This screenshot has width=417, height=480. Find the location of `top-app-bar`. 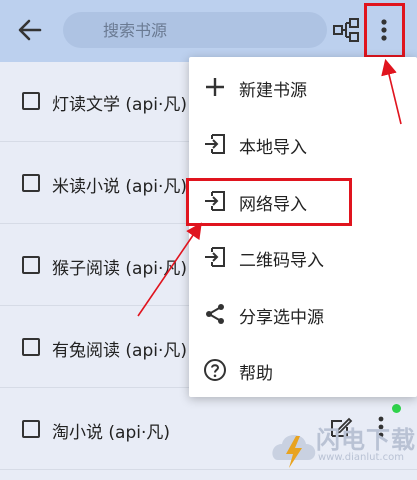

top-app-bar is located at coordinates (208, 31).